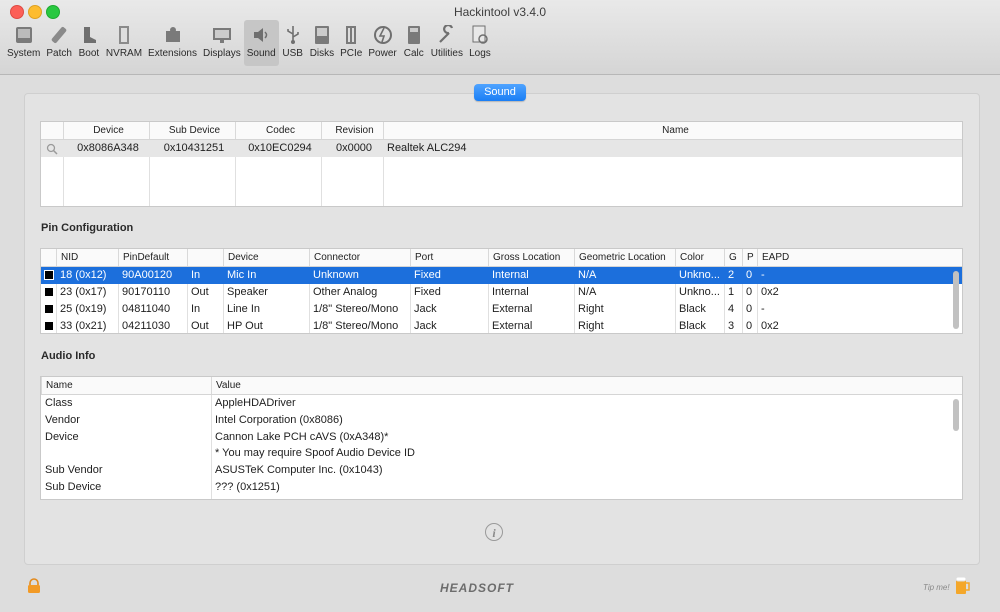  What do you see at coordinates (255, 403) in the screenshot?
I see `cell-text: AppleHDADriver` at bounding box center [255, 403].